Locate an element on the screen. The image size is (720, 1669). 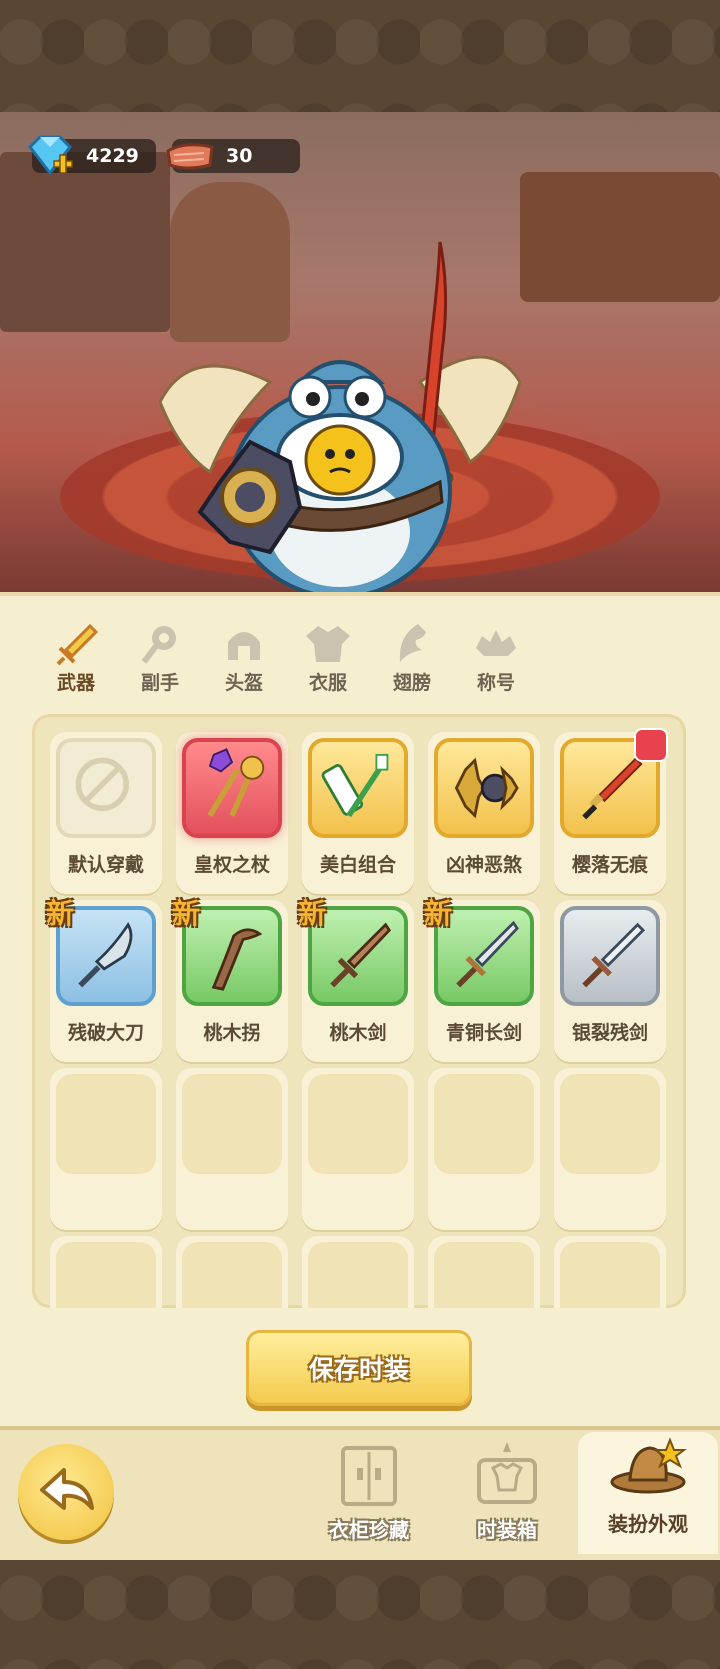
nav-label: 衣柜珍藏 is located at coordinates (369, 1530).